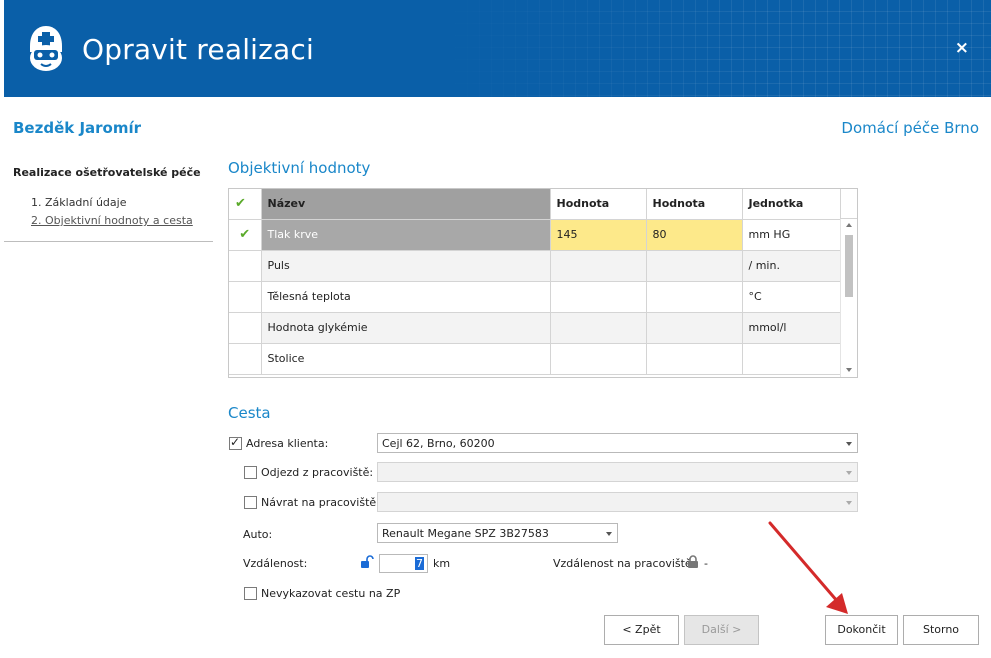 The width and height of the screenshot is (991, 658). Describe the element at coordinates (406, 328) in the screenshot. I see `row-name-cell: Hodnota glykémie` at that location.